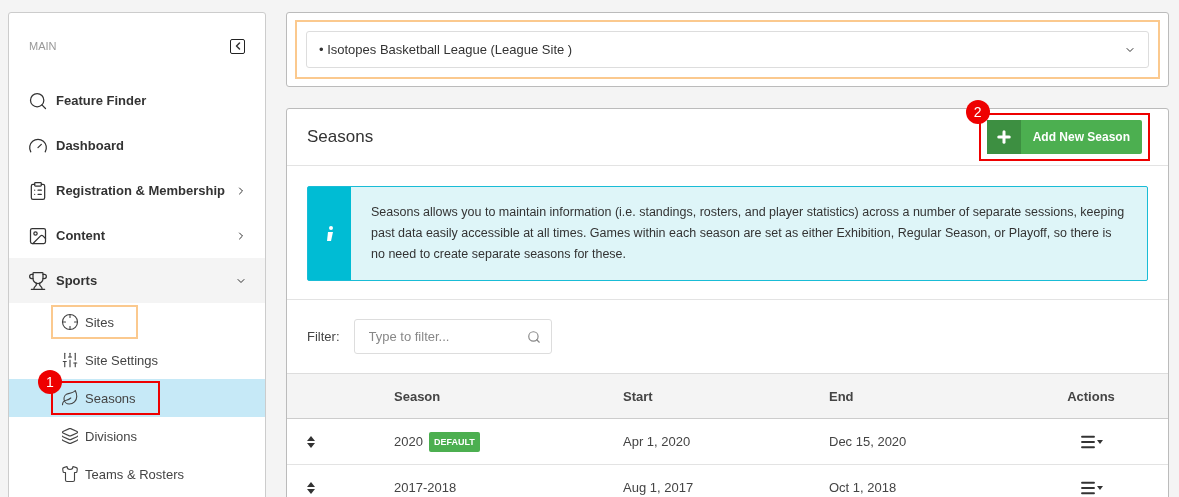  I want to click on column-header: Start, so click(638, 396).